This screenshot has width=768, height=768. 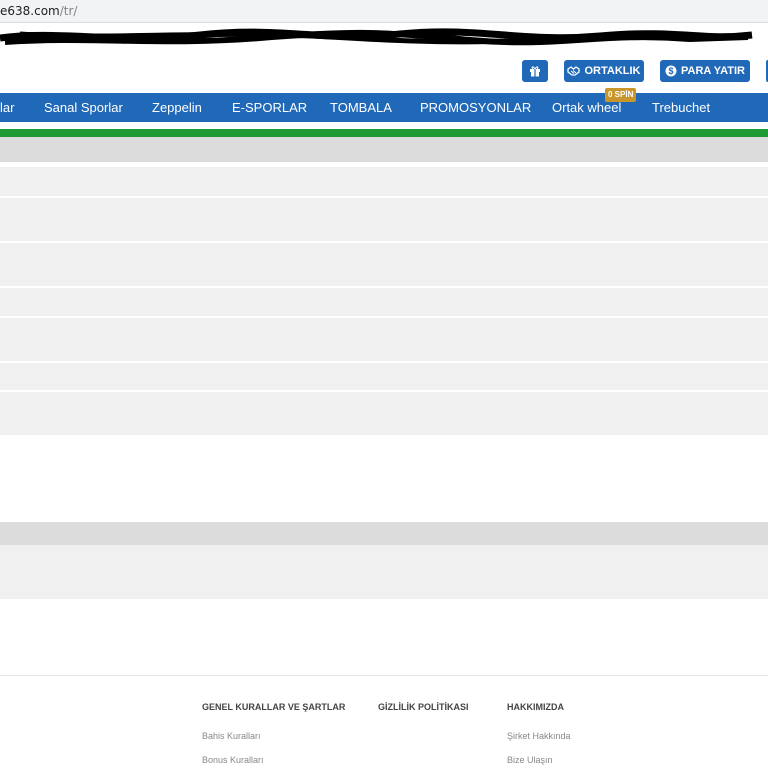 I want to click on address-path: /tr/, so click(x=68, y=11).